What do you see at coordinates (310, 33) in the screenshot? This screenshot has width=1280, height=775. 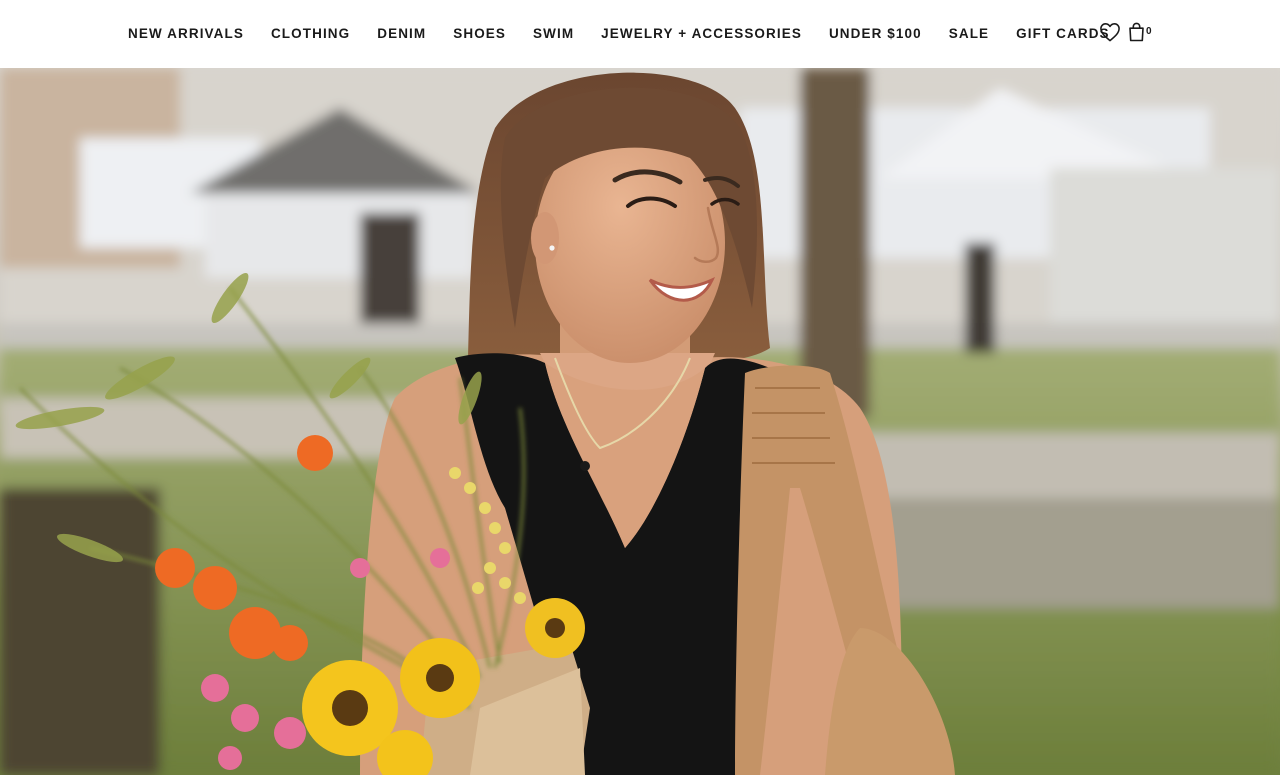 I see `nav-item-clothing: CLOTHING` at bounding box center [310, 33].